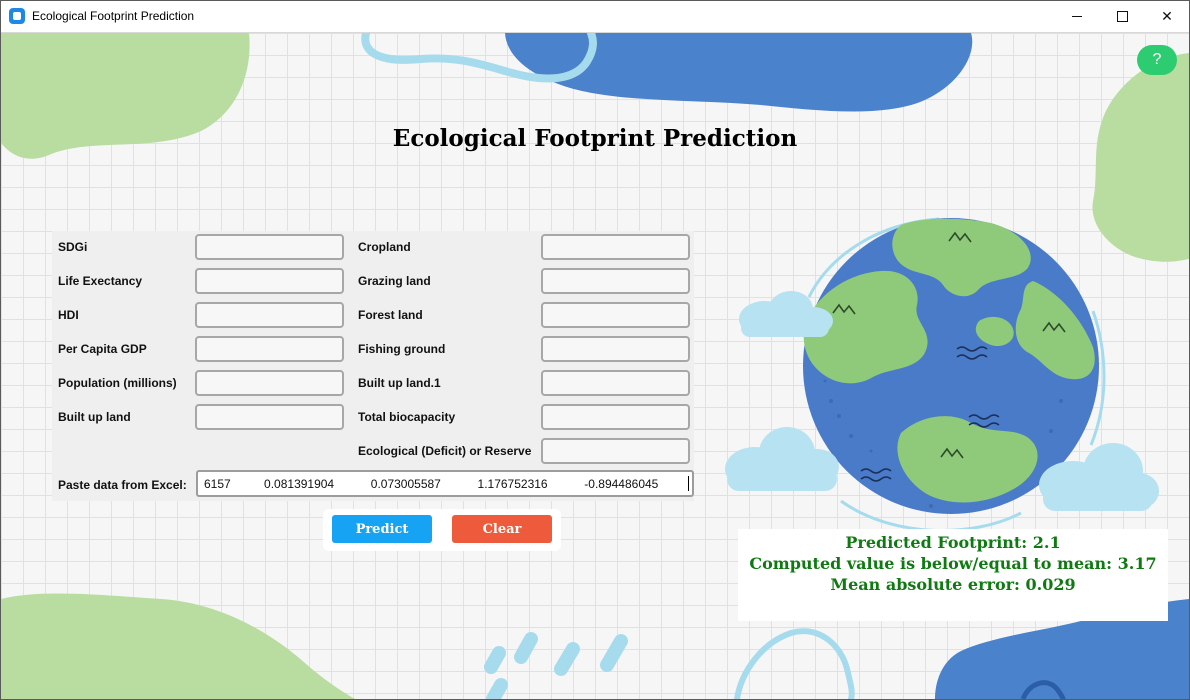  Describe the element at coordinates (122, 485) in the screenshot. I see `label-paste-excel: Paste data from Excel:` at that location.